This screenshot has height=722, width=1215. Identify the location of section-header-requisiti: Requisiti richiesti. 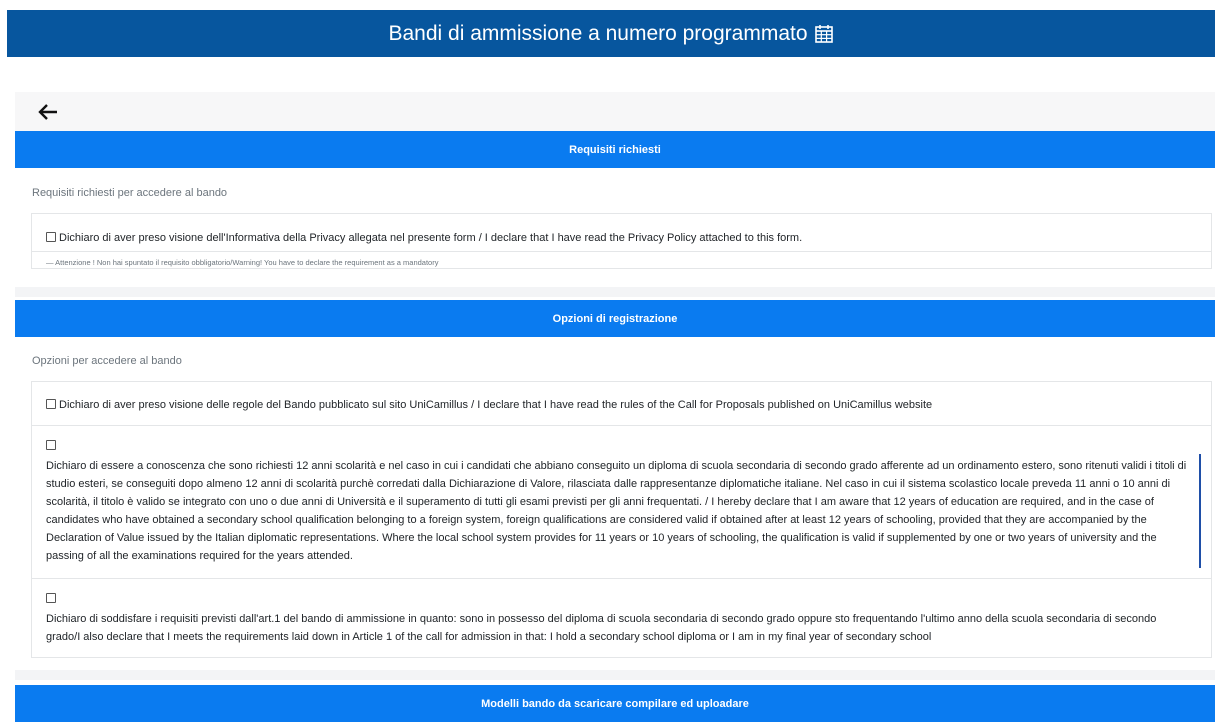
(615, 149).